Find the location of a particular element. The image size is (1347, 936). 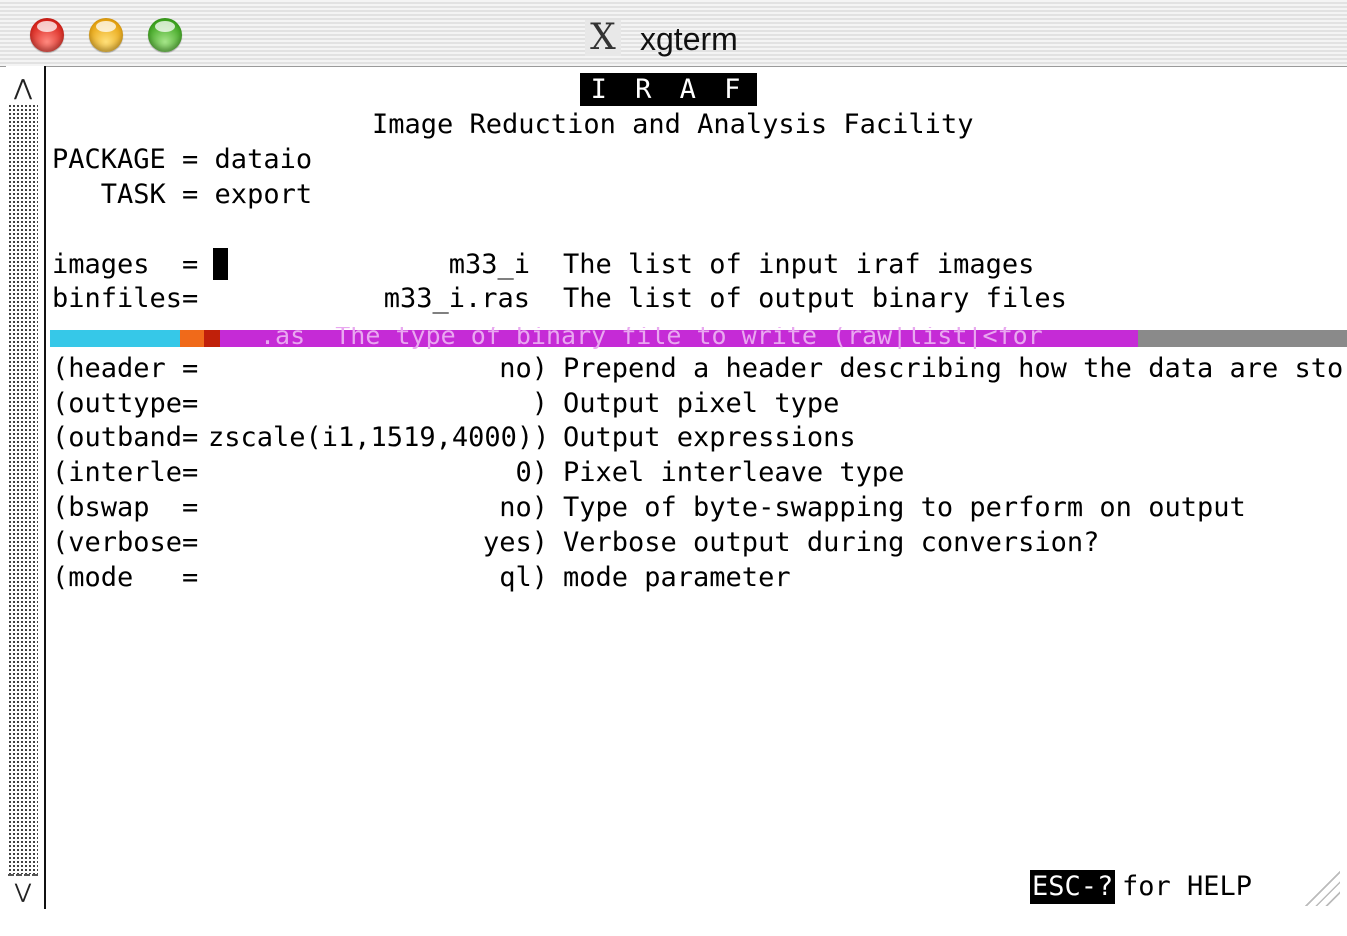

scroll-up-arrow-icon: ⋀ is located at coordinates (23, 89).